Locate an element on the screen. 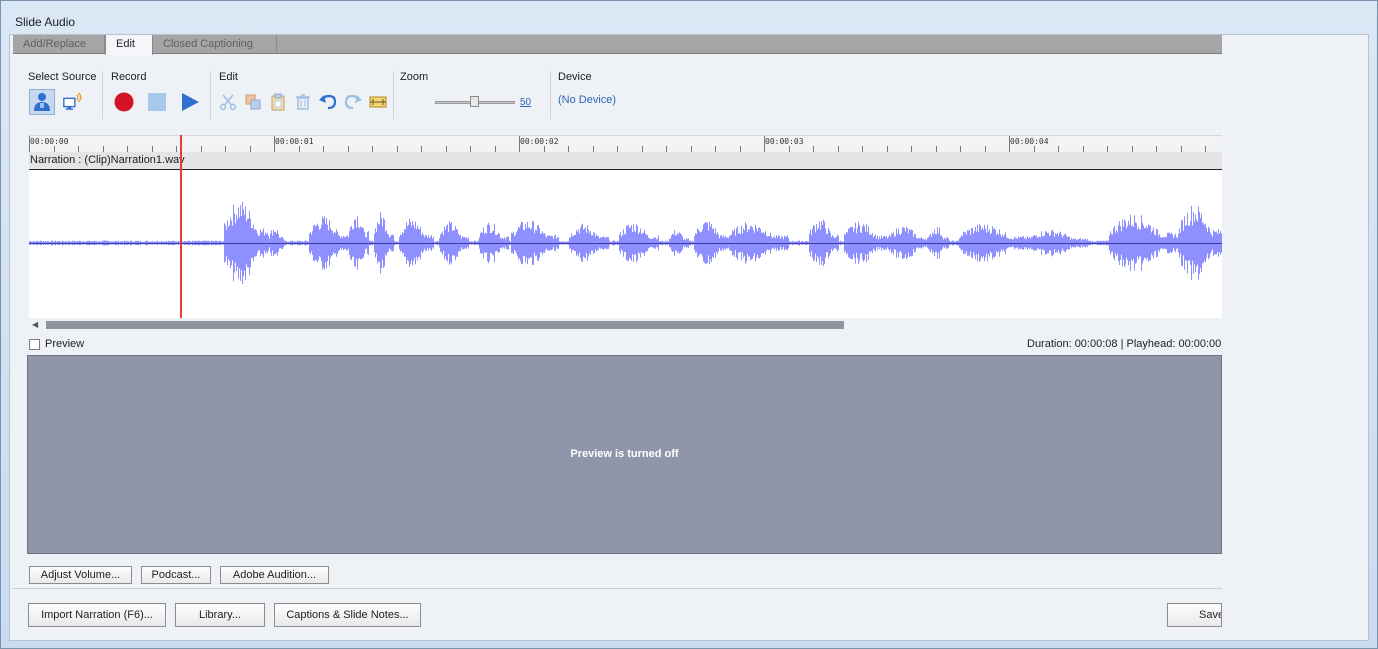  delete-button is located at coordinates (303, 102).